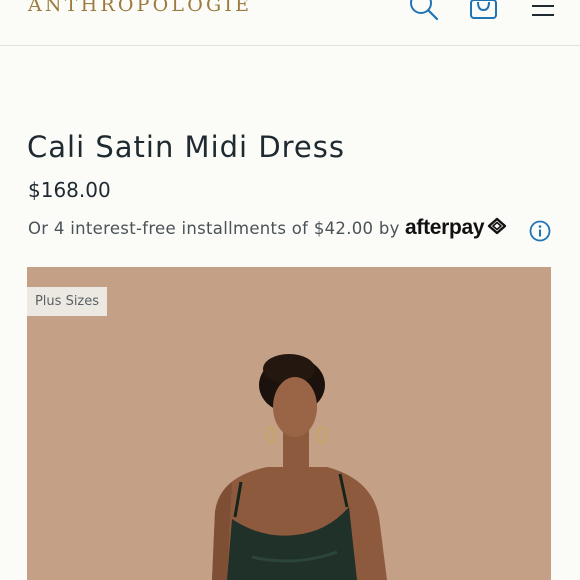  What do you see at coordinates (445, 227) in the screenshot?
I see `afterpay-label: afterpay` at bounding box center [445, 227].